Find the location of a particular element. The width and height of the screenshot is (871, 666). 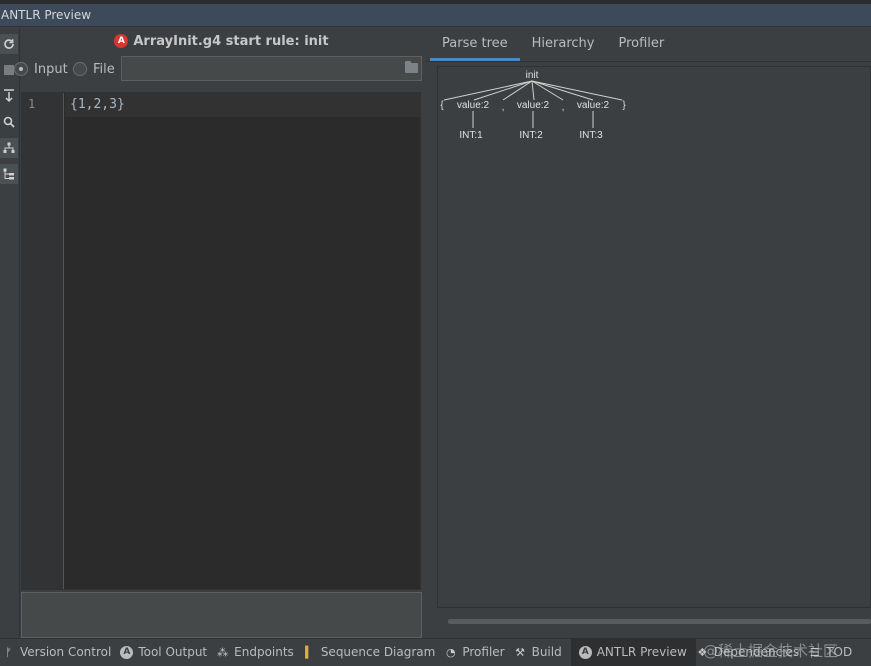

status-label: Build is located at coordinates (546, 652).